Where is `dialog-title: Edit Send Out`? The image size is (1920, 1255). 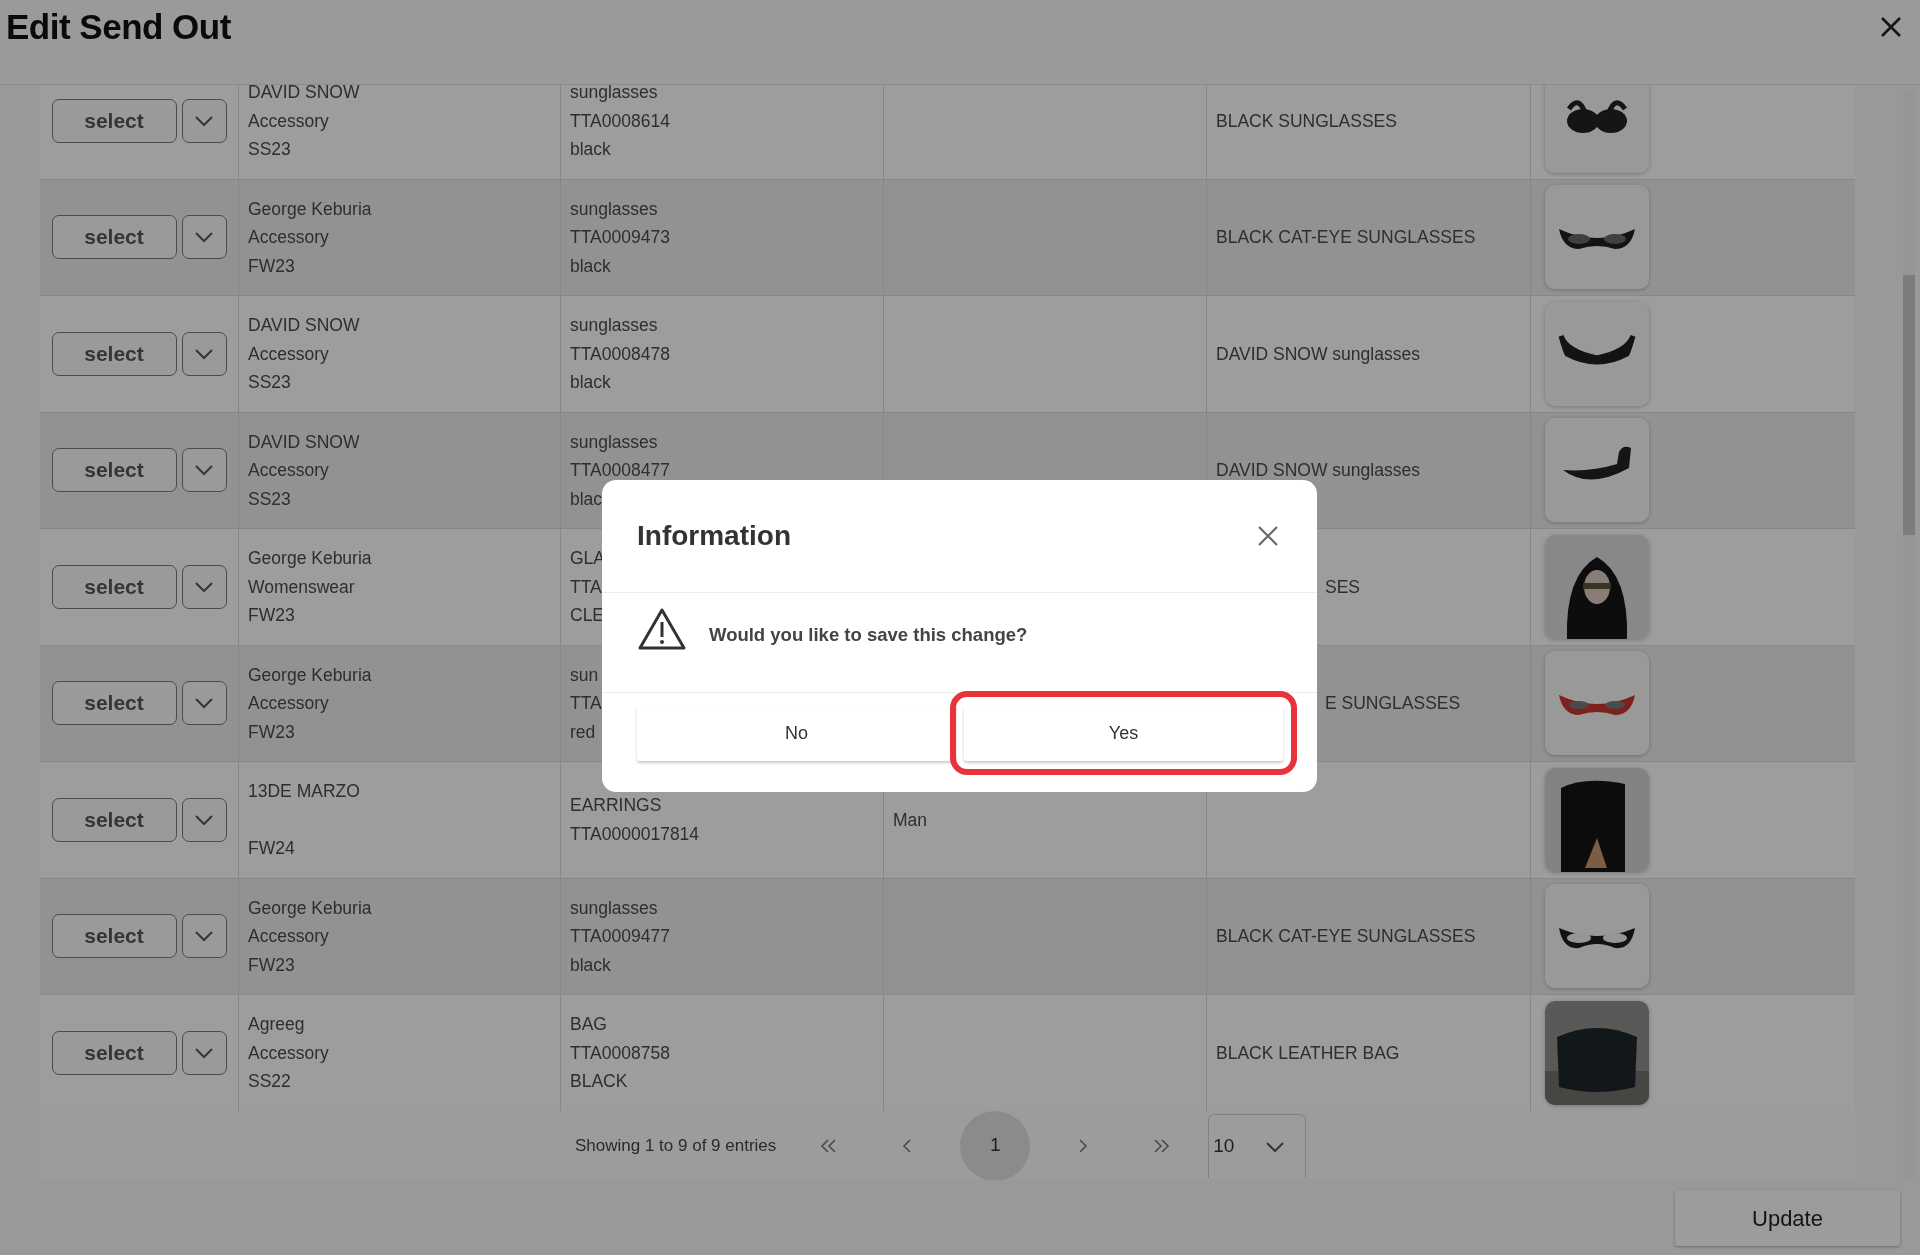
dialog-title: Edit Send Out is located at coordinates (118, 27).